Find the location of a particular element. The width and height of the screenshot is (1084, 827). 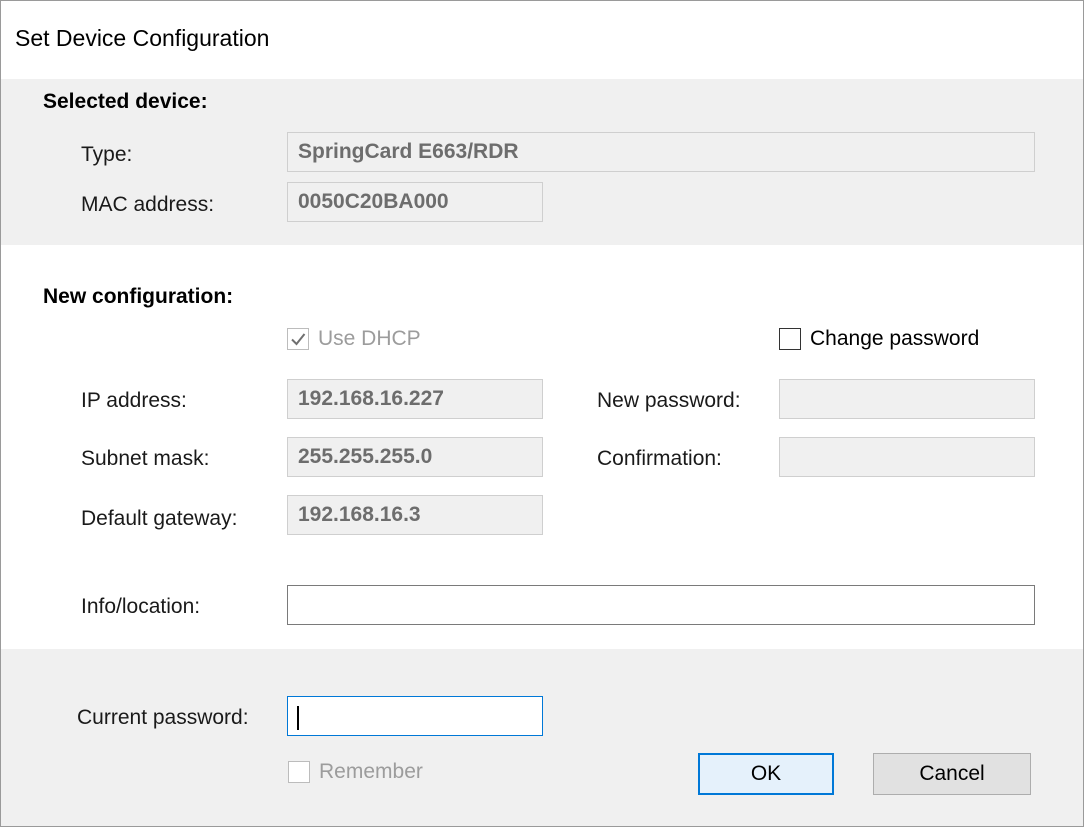

change-password-checkbox: Change password is located at coordinates (879, 339).